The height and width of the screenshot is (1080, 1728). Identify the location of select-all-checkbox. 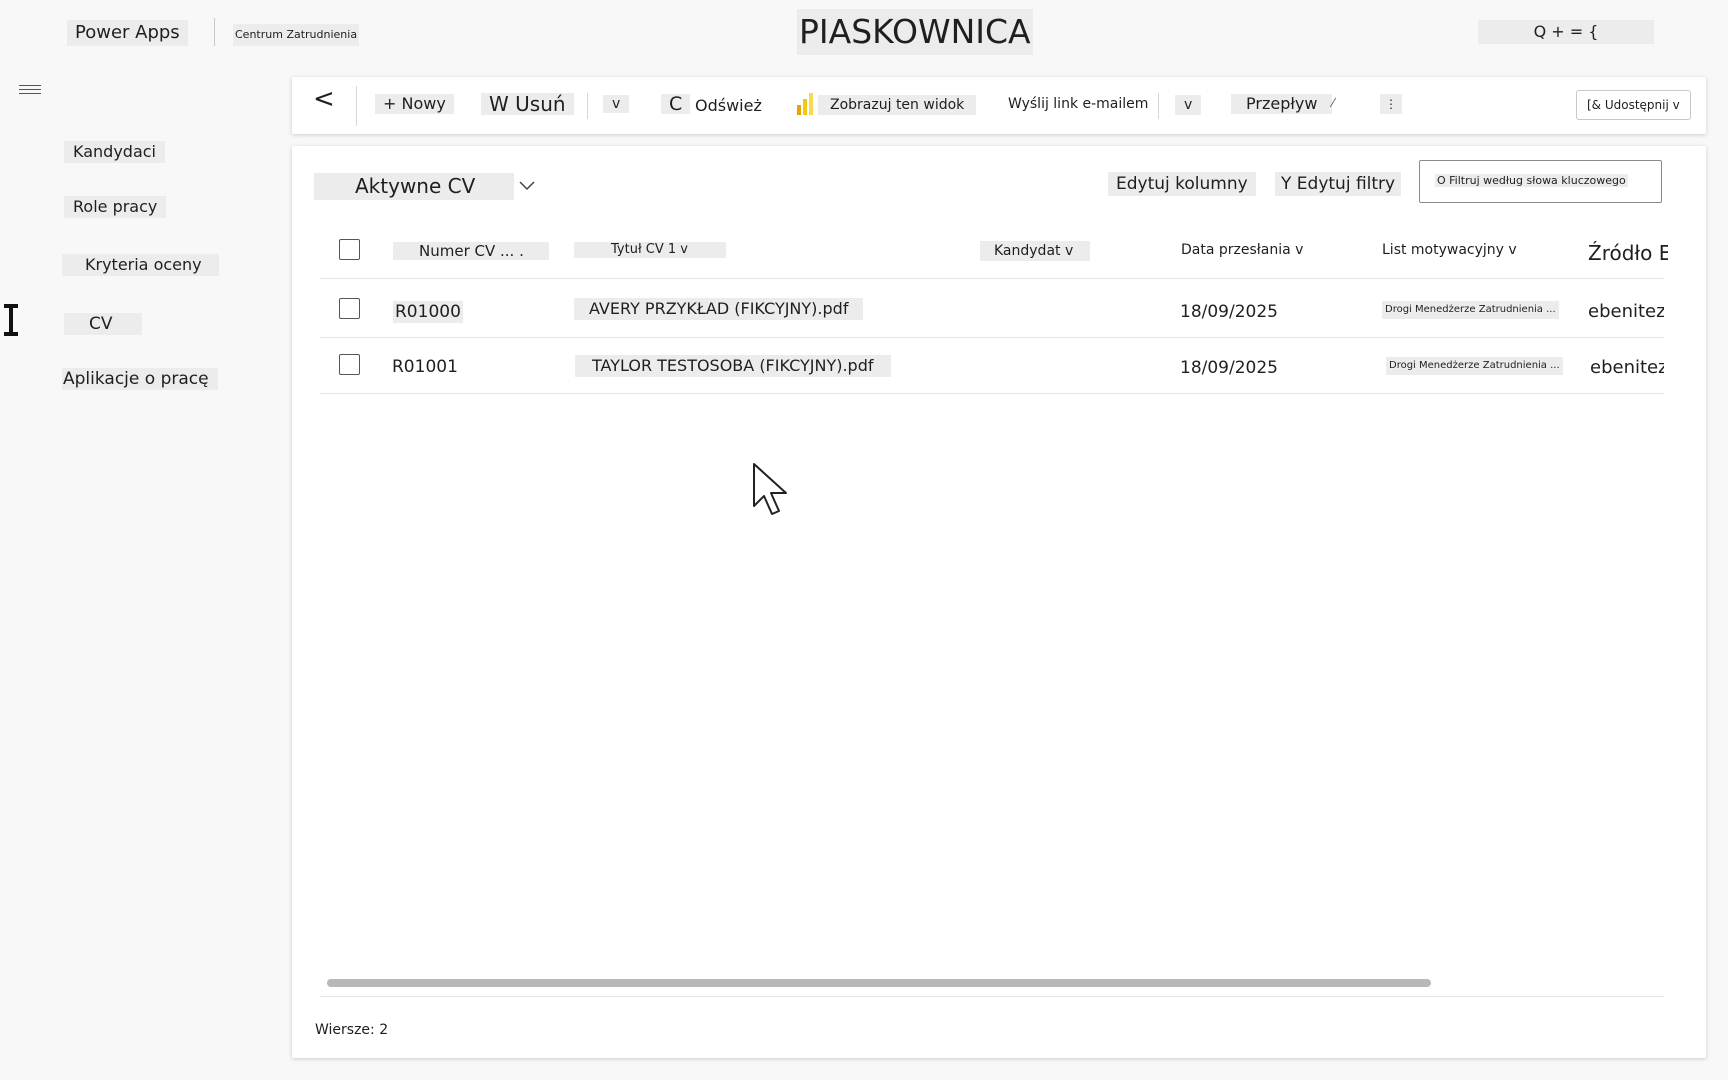
(349, 249).